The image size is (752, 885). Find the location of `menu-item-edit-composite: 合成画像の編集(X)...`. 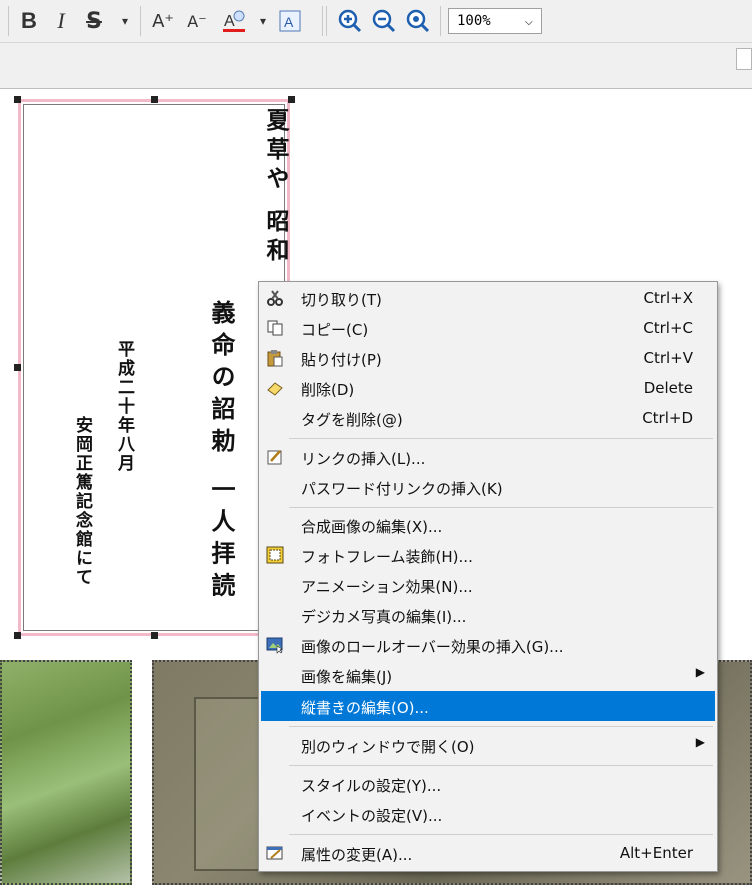

menu-item-edit-composite: 合成画像の編集(X)... is located at coordinates (488, 525).